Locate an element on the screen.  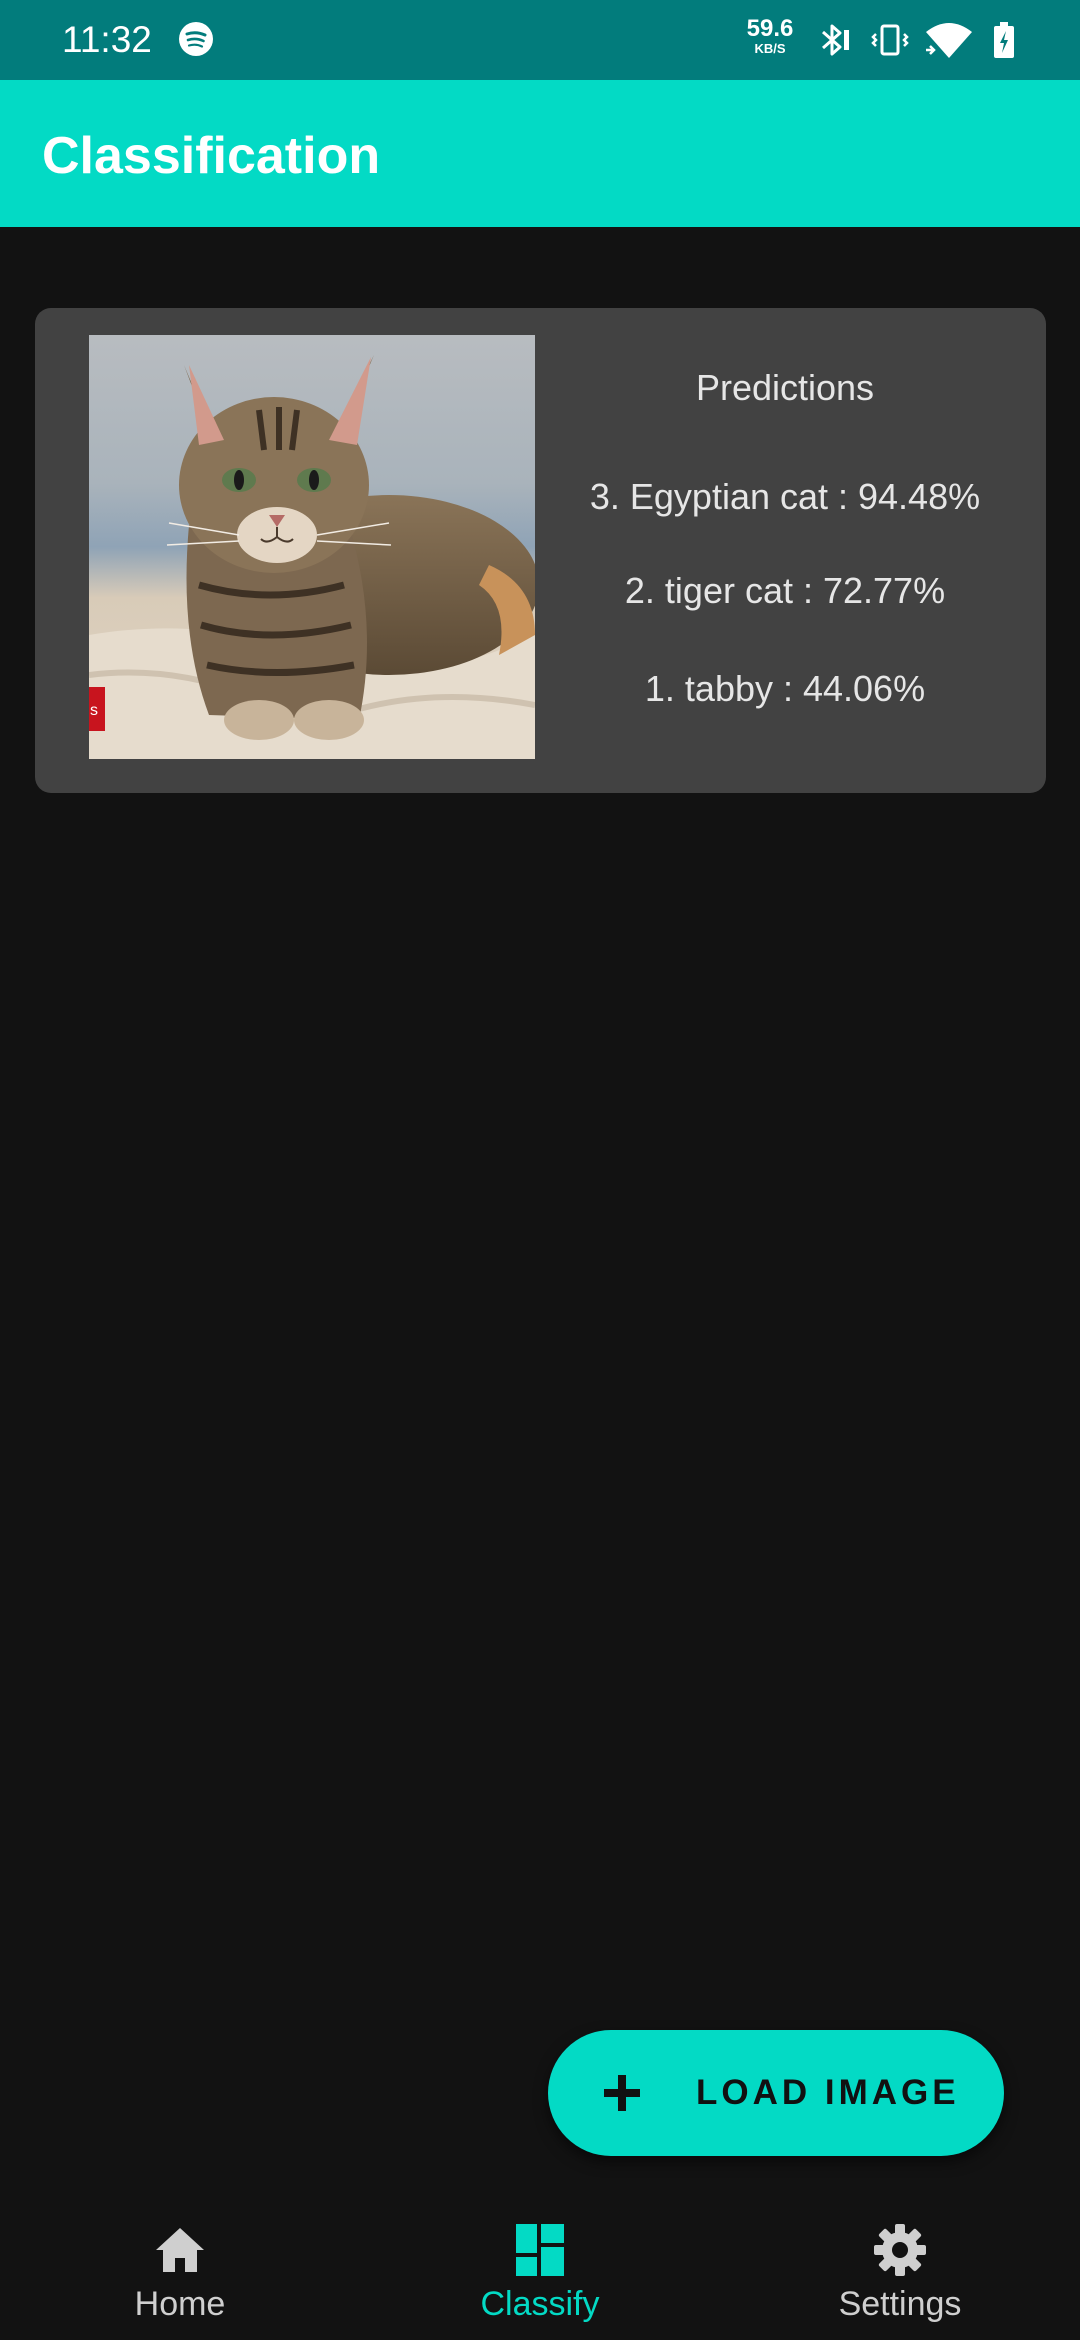
load-image-label: LOAD IMAGE is located at coordinates (828, 2092).